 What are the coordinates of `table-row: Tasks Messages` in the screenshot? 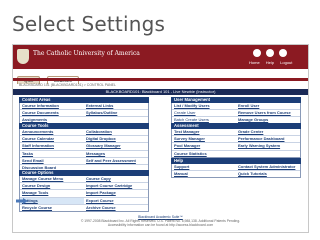 It's located at (84, 154).